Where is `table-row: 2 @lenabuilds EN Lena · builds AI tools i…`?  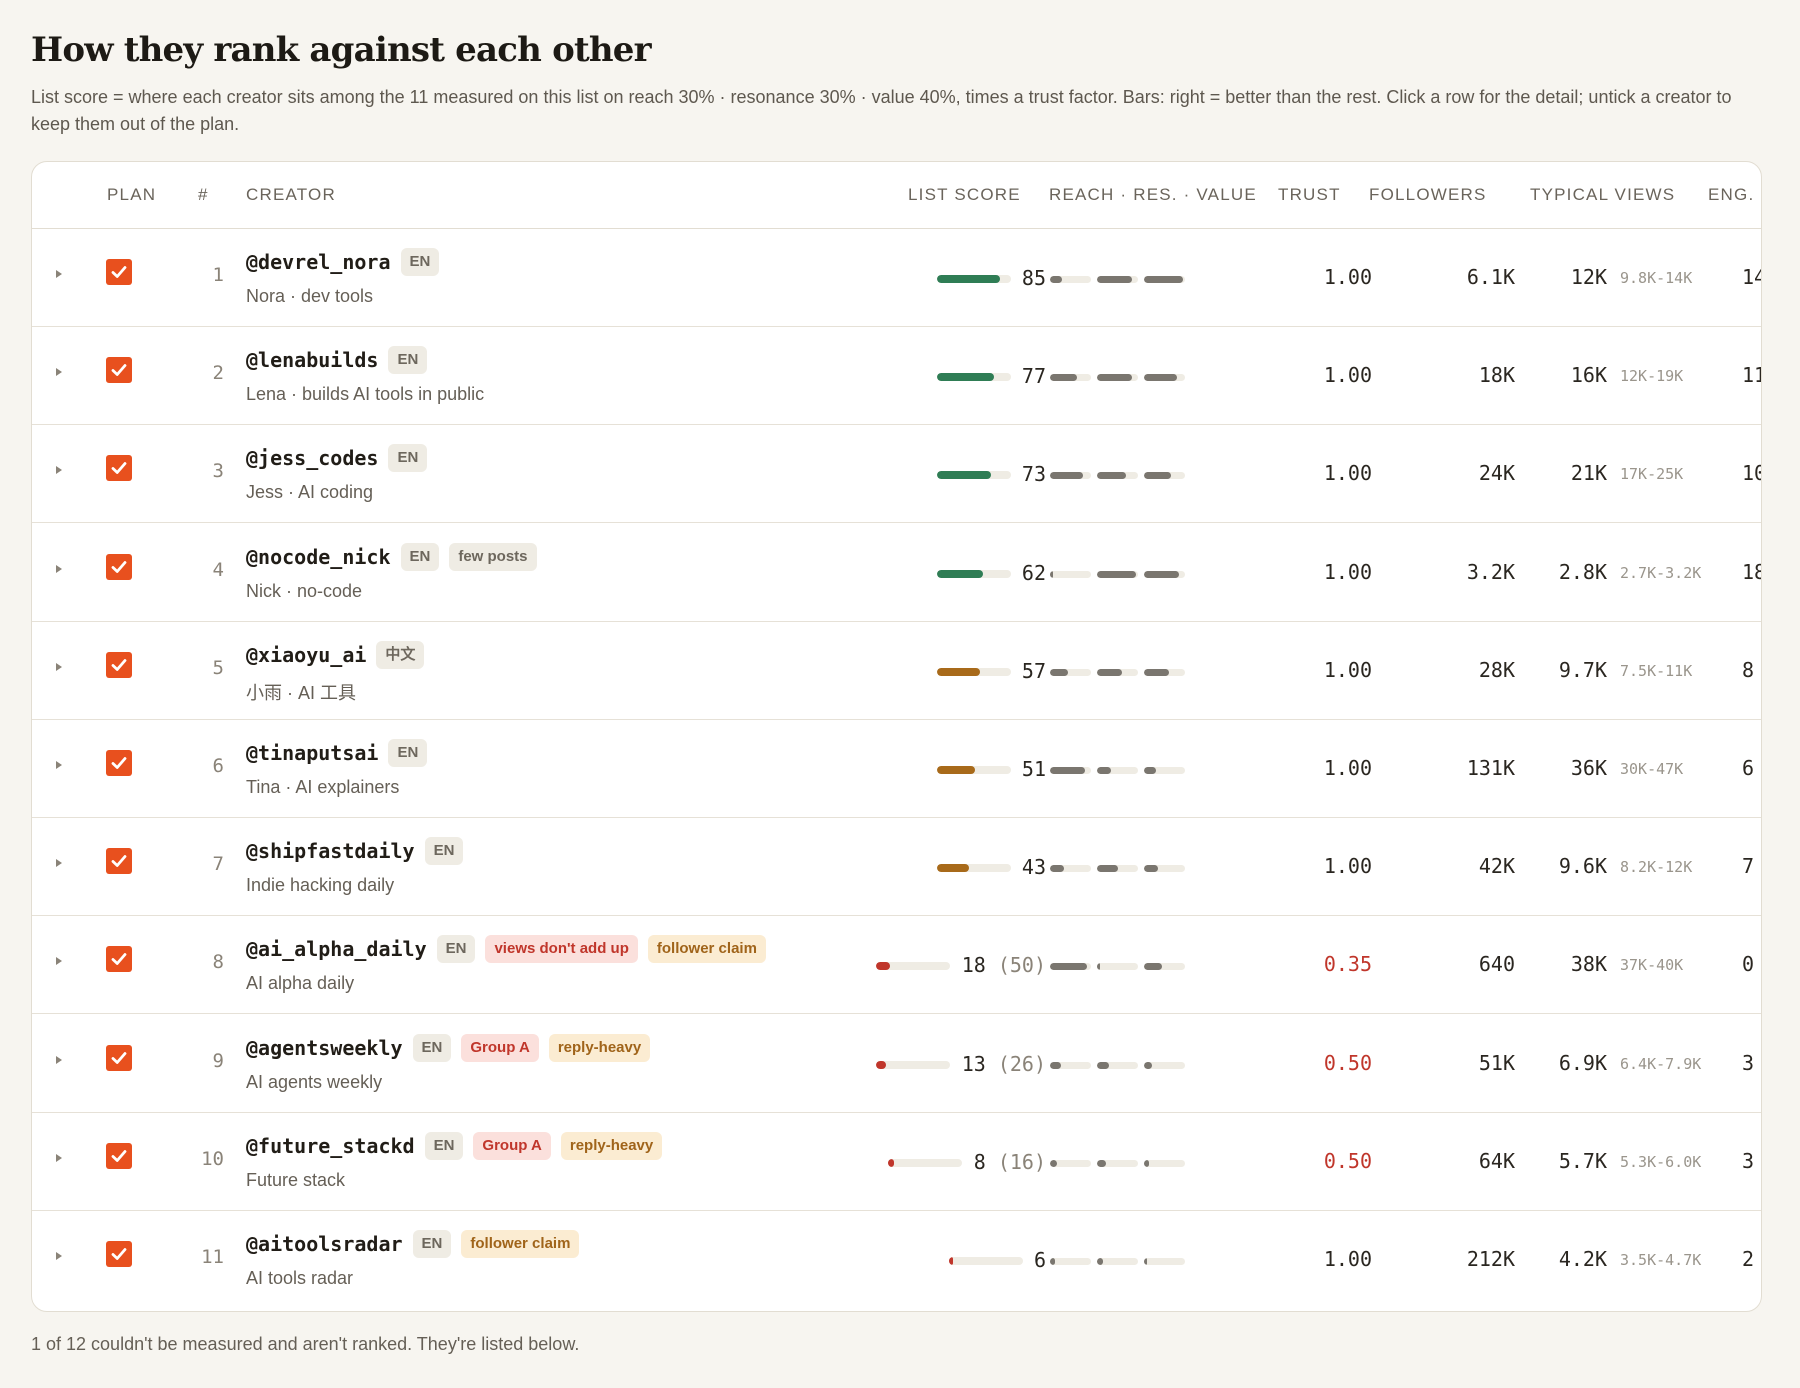 table-row: 2 @lenabuilds EN Lena · builds AI tools i… is located at coordinates (896, 376).